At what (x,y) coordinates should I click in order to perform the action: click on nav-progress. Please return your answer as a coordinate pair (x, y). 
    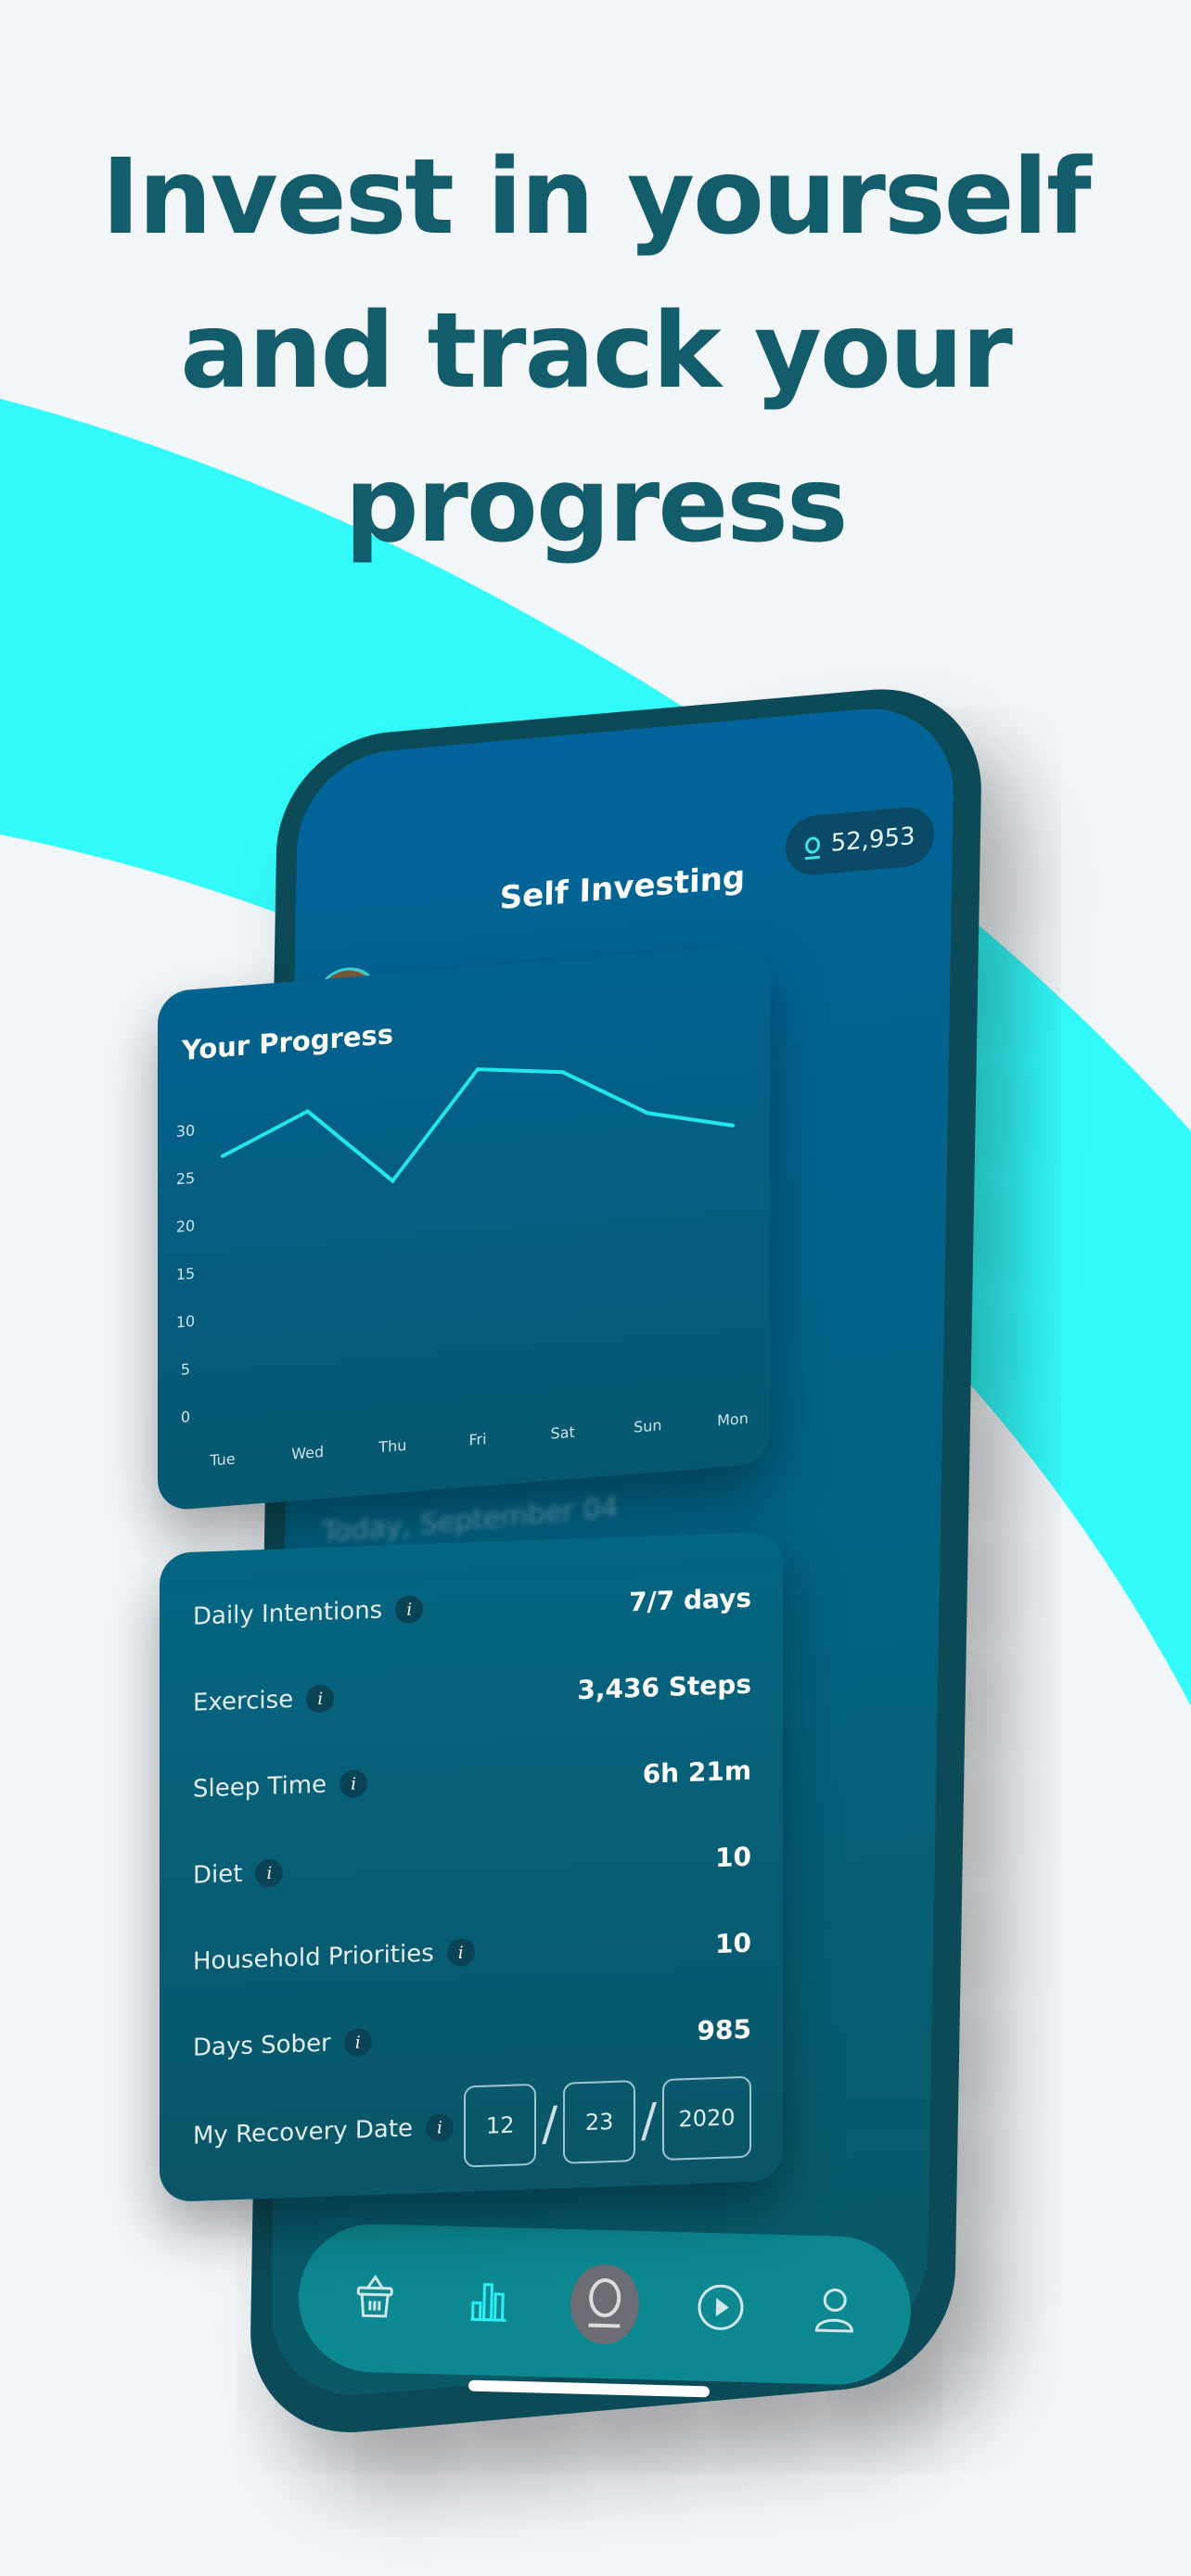
    Looking at the image, I should click on (488, 2301).